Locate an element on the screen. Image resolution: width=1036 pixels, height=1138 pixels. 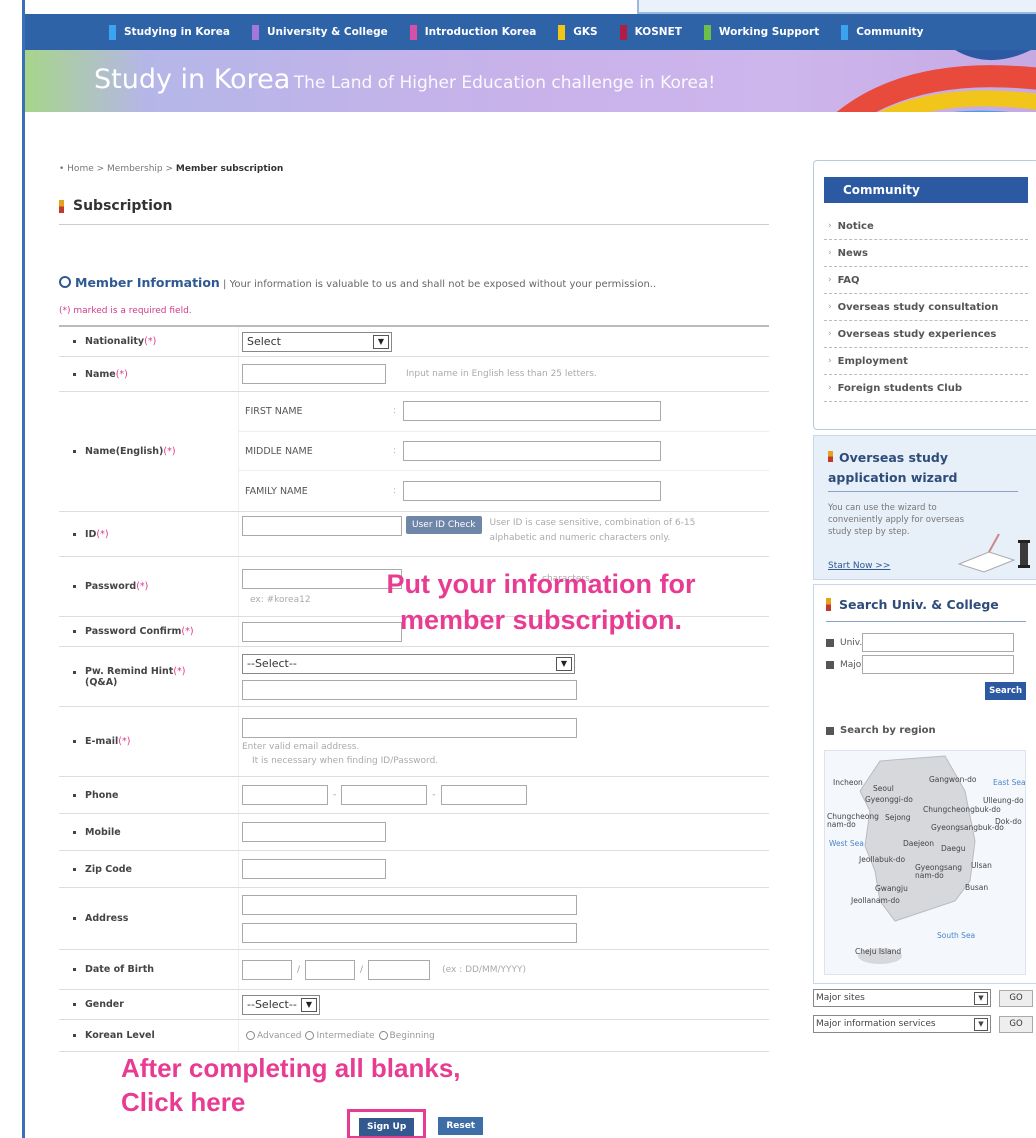
user-id-check-button: User ID Check is located at coordinates (444, 525).